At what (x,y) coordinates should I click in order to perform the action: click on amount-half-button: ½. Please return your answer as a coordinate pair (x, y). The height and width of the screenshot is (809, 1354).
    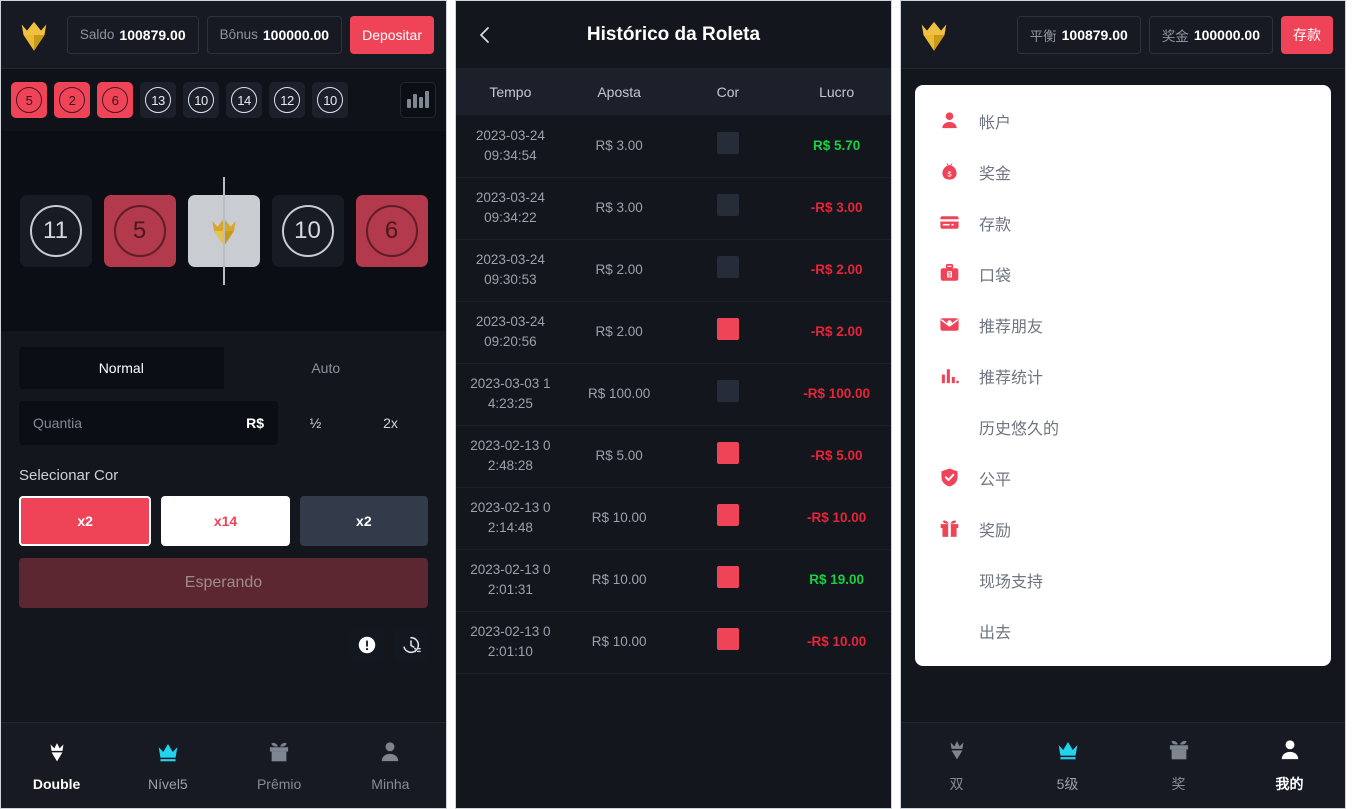
    Looking at the image, I should click on (315, 423).